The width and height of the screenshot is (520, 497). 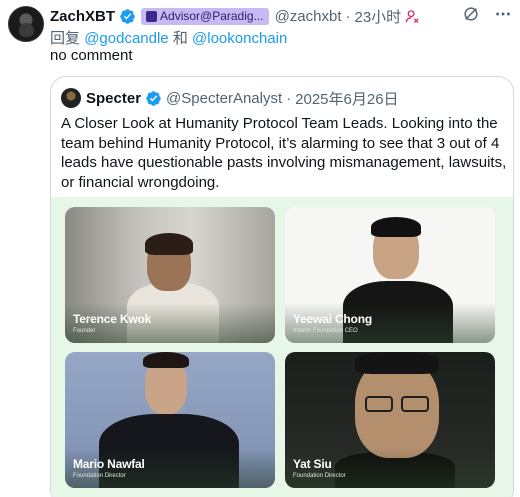 I want to click on tweet-text: no comment, so click(x=91, y=55).